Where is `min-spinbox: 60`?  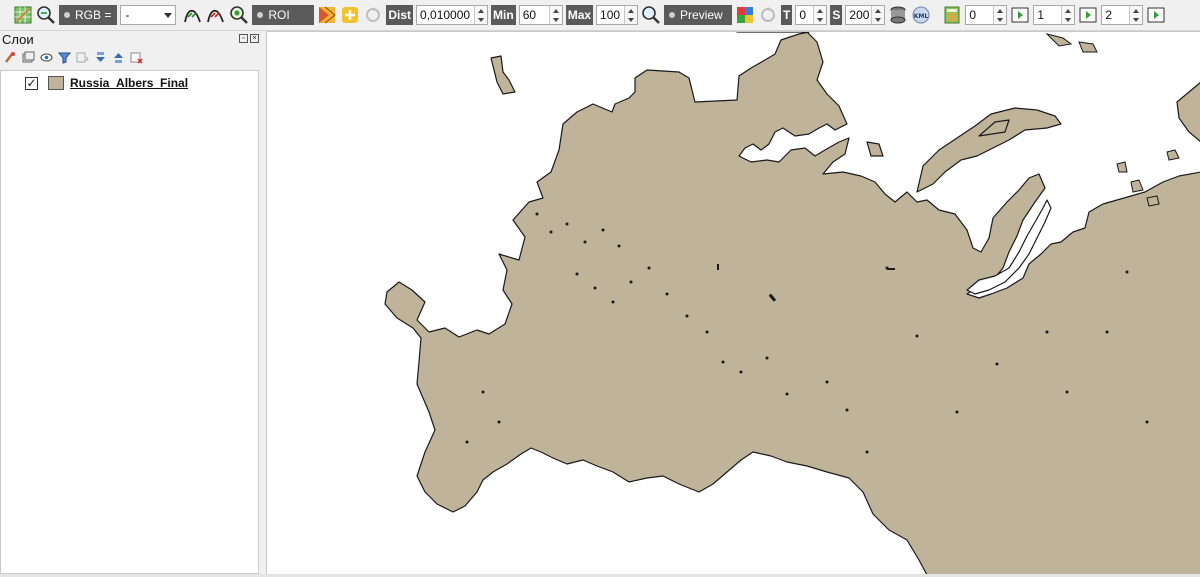 min-spinbox: 60 is located at coordinates (540, 15).